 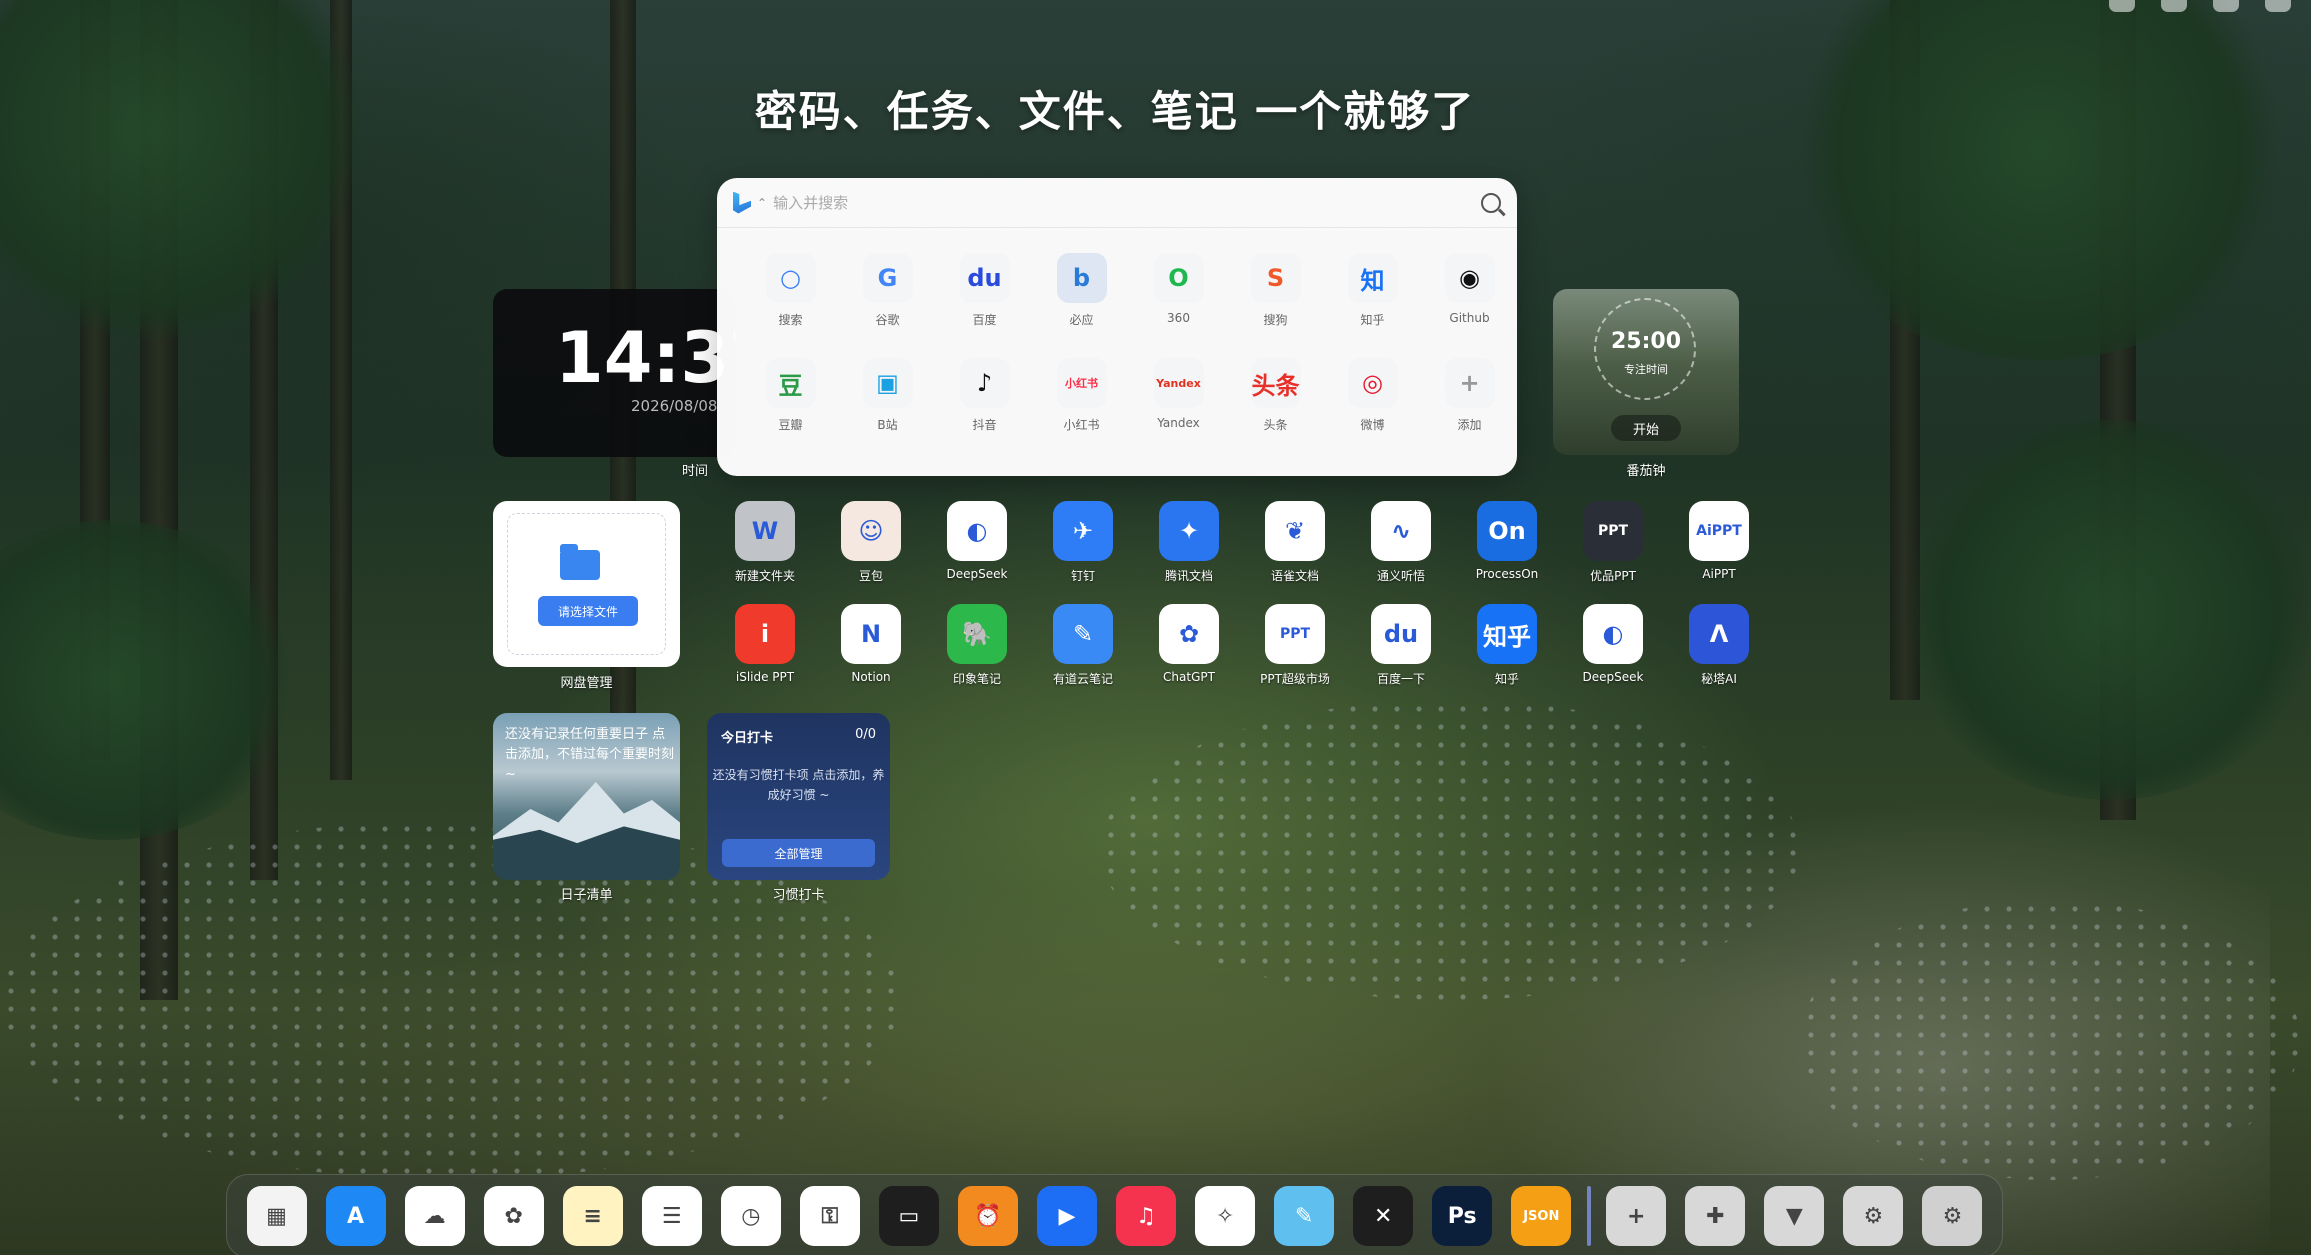 I want to click on app-tile: ✈ 钉钉, so click(x=1083, y=542).